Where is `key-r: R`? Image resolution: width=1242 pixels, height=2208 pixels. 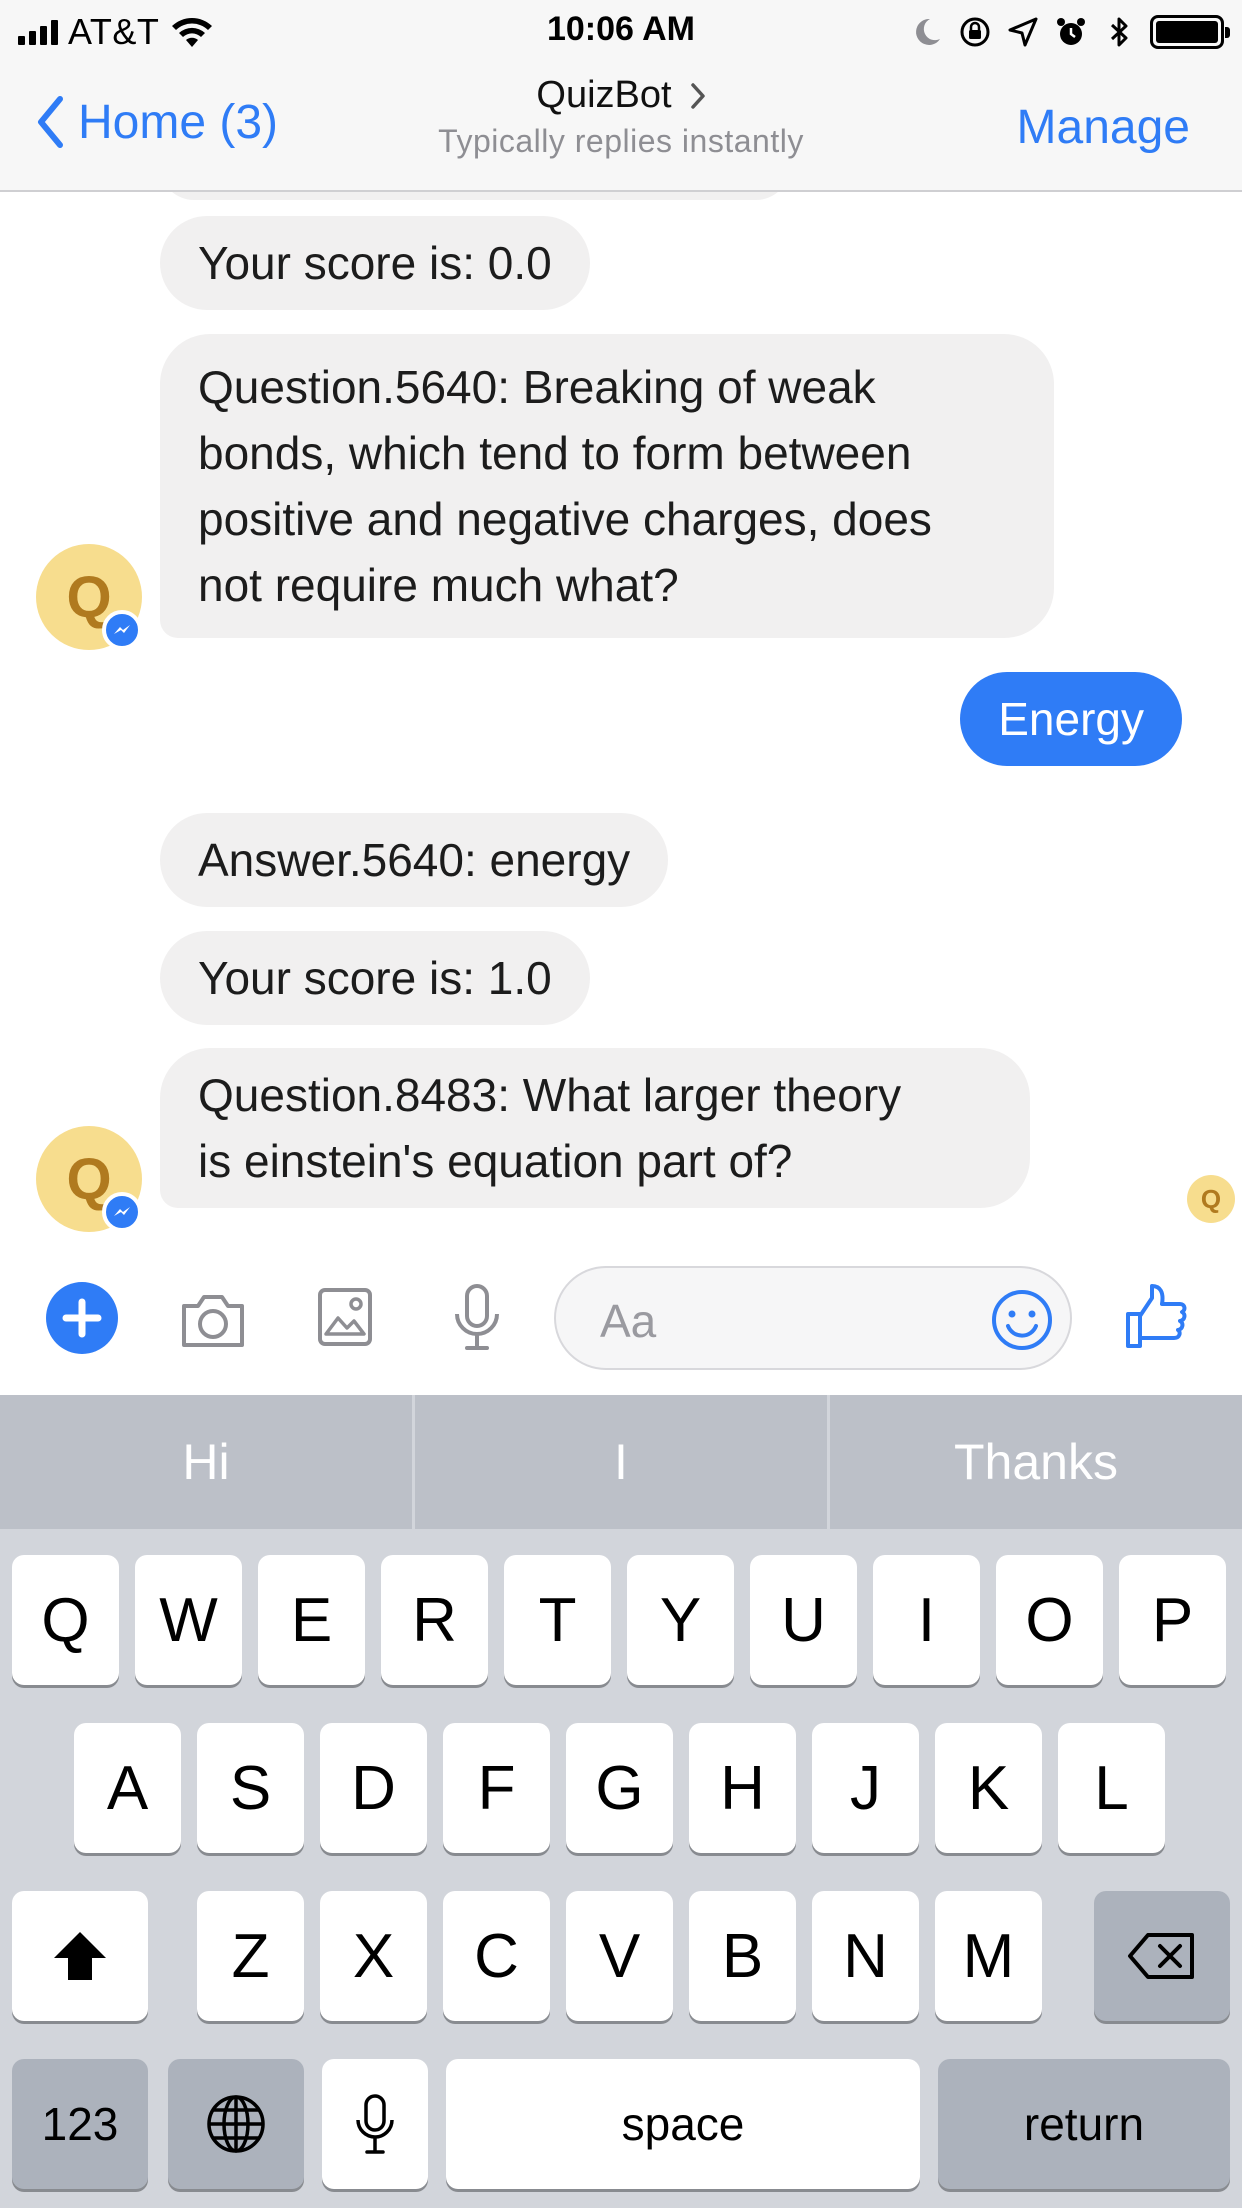
key-r: R is located at coordinates (434, 1620).